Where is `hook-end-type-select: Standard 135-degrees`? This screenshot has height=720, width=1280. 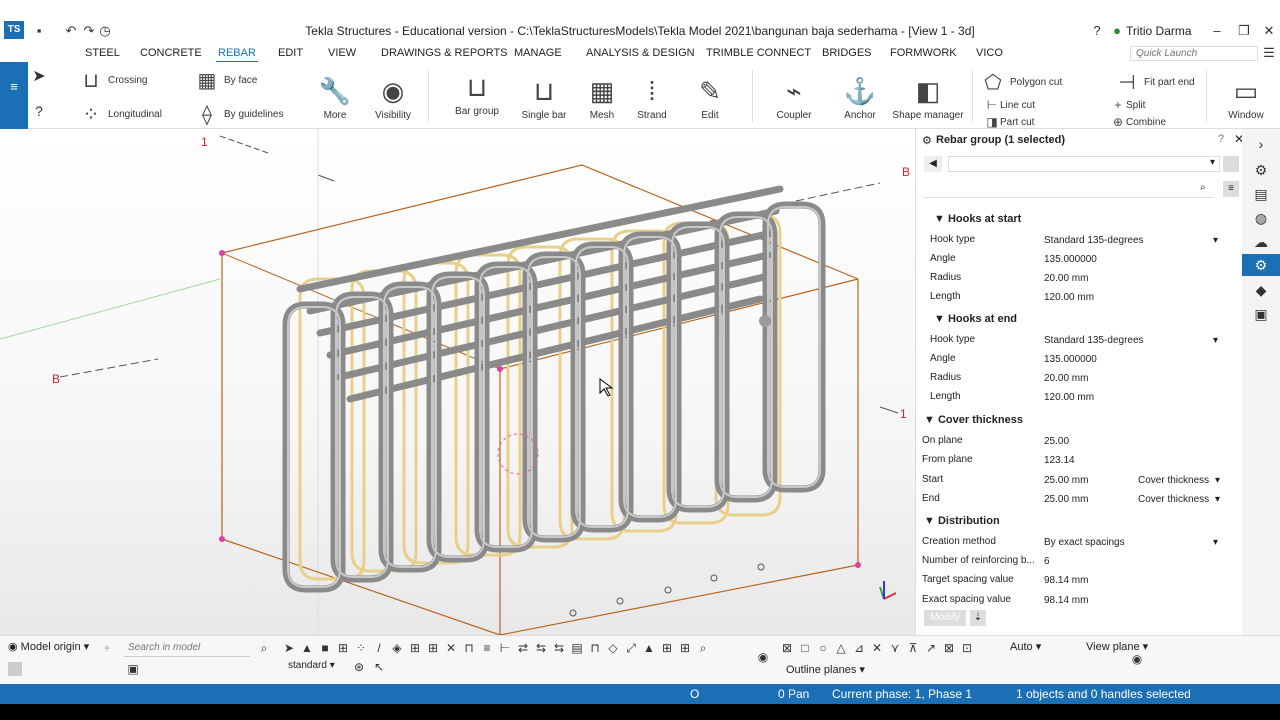 hook-end-type-select: Standard 135-degrees is located at coordinates (1131, 340).